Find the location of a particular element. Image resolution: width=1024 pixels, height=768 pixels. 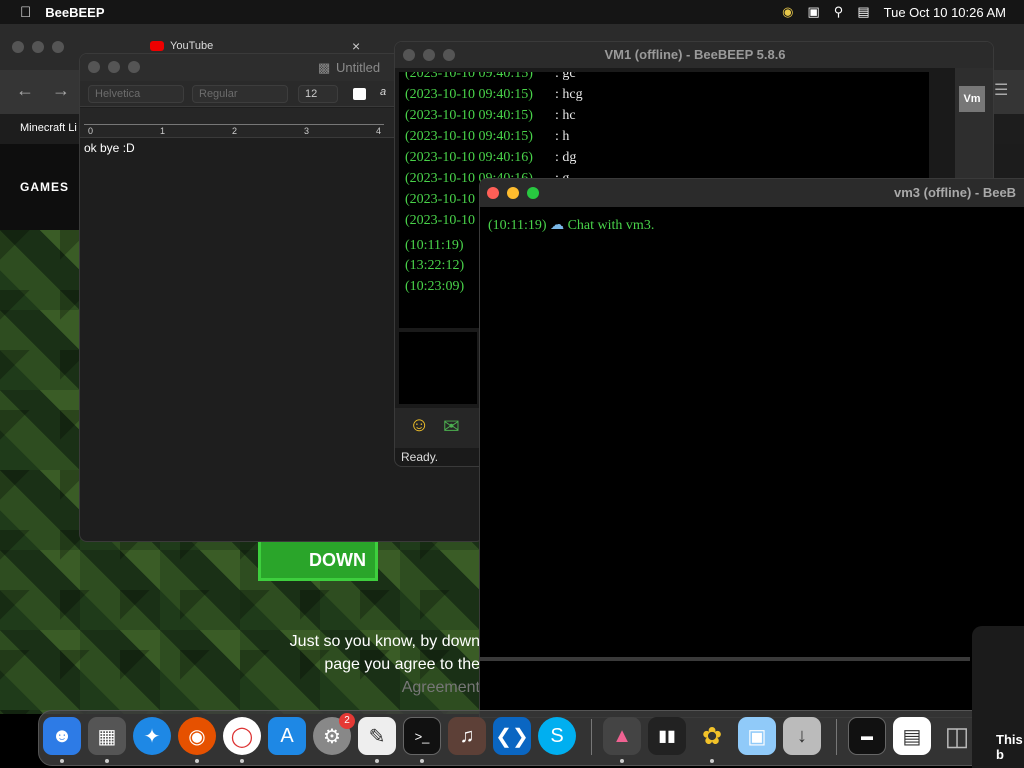

text-color-swatch is located at coordinates (359, 94).